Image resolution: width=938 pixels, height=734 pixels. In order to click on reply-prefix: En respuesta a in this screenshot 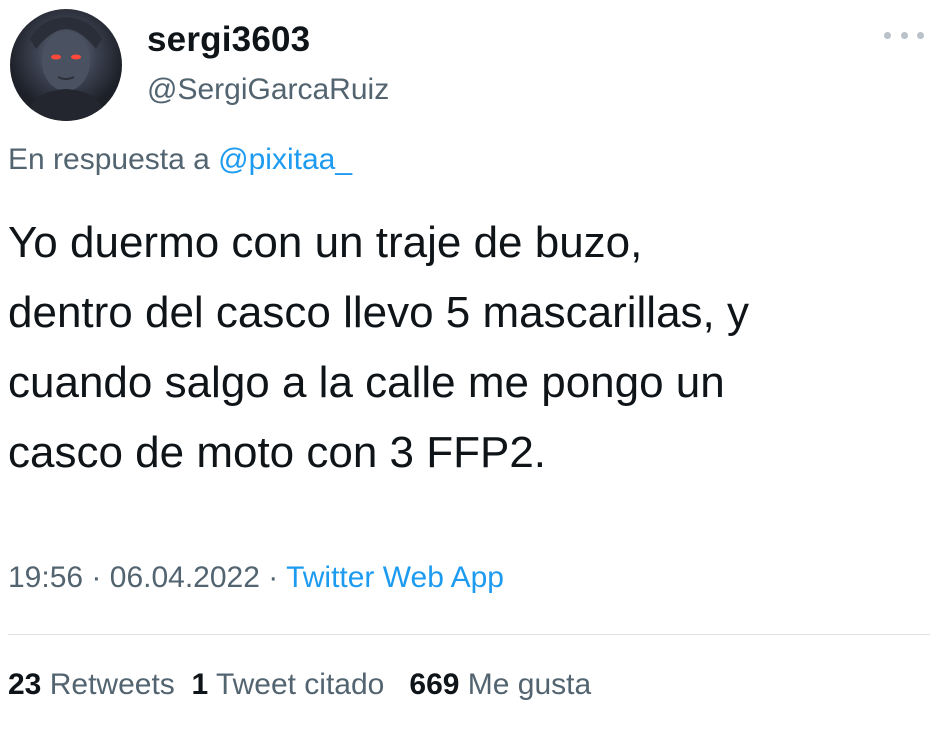, I will do `click(109, 159)`.